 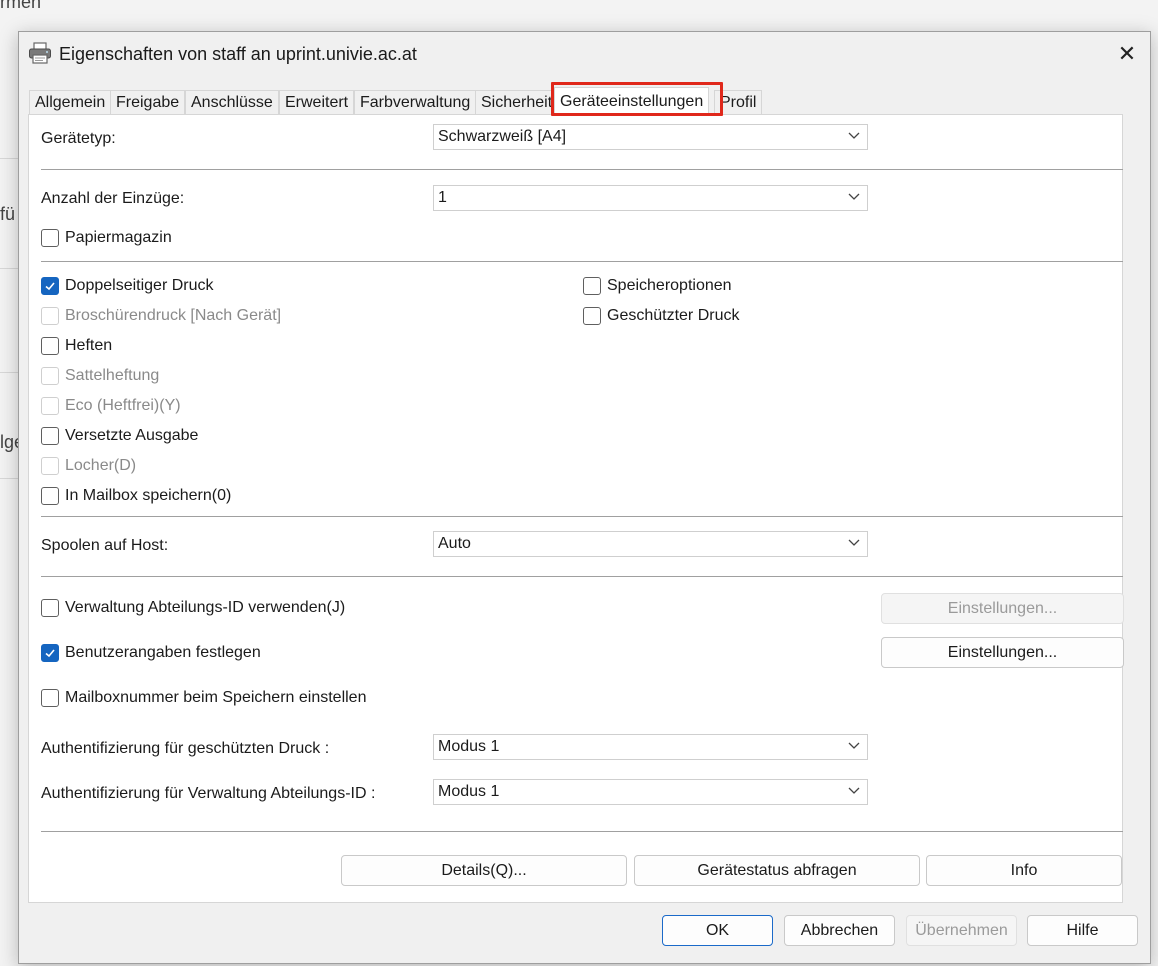 What do you see at coordinates (148, 102) in the screenshot?
I see `tab-freigabe: Freigabe` at bounding box center [148, 102].